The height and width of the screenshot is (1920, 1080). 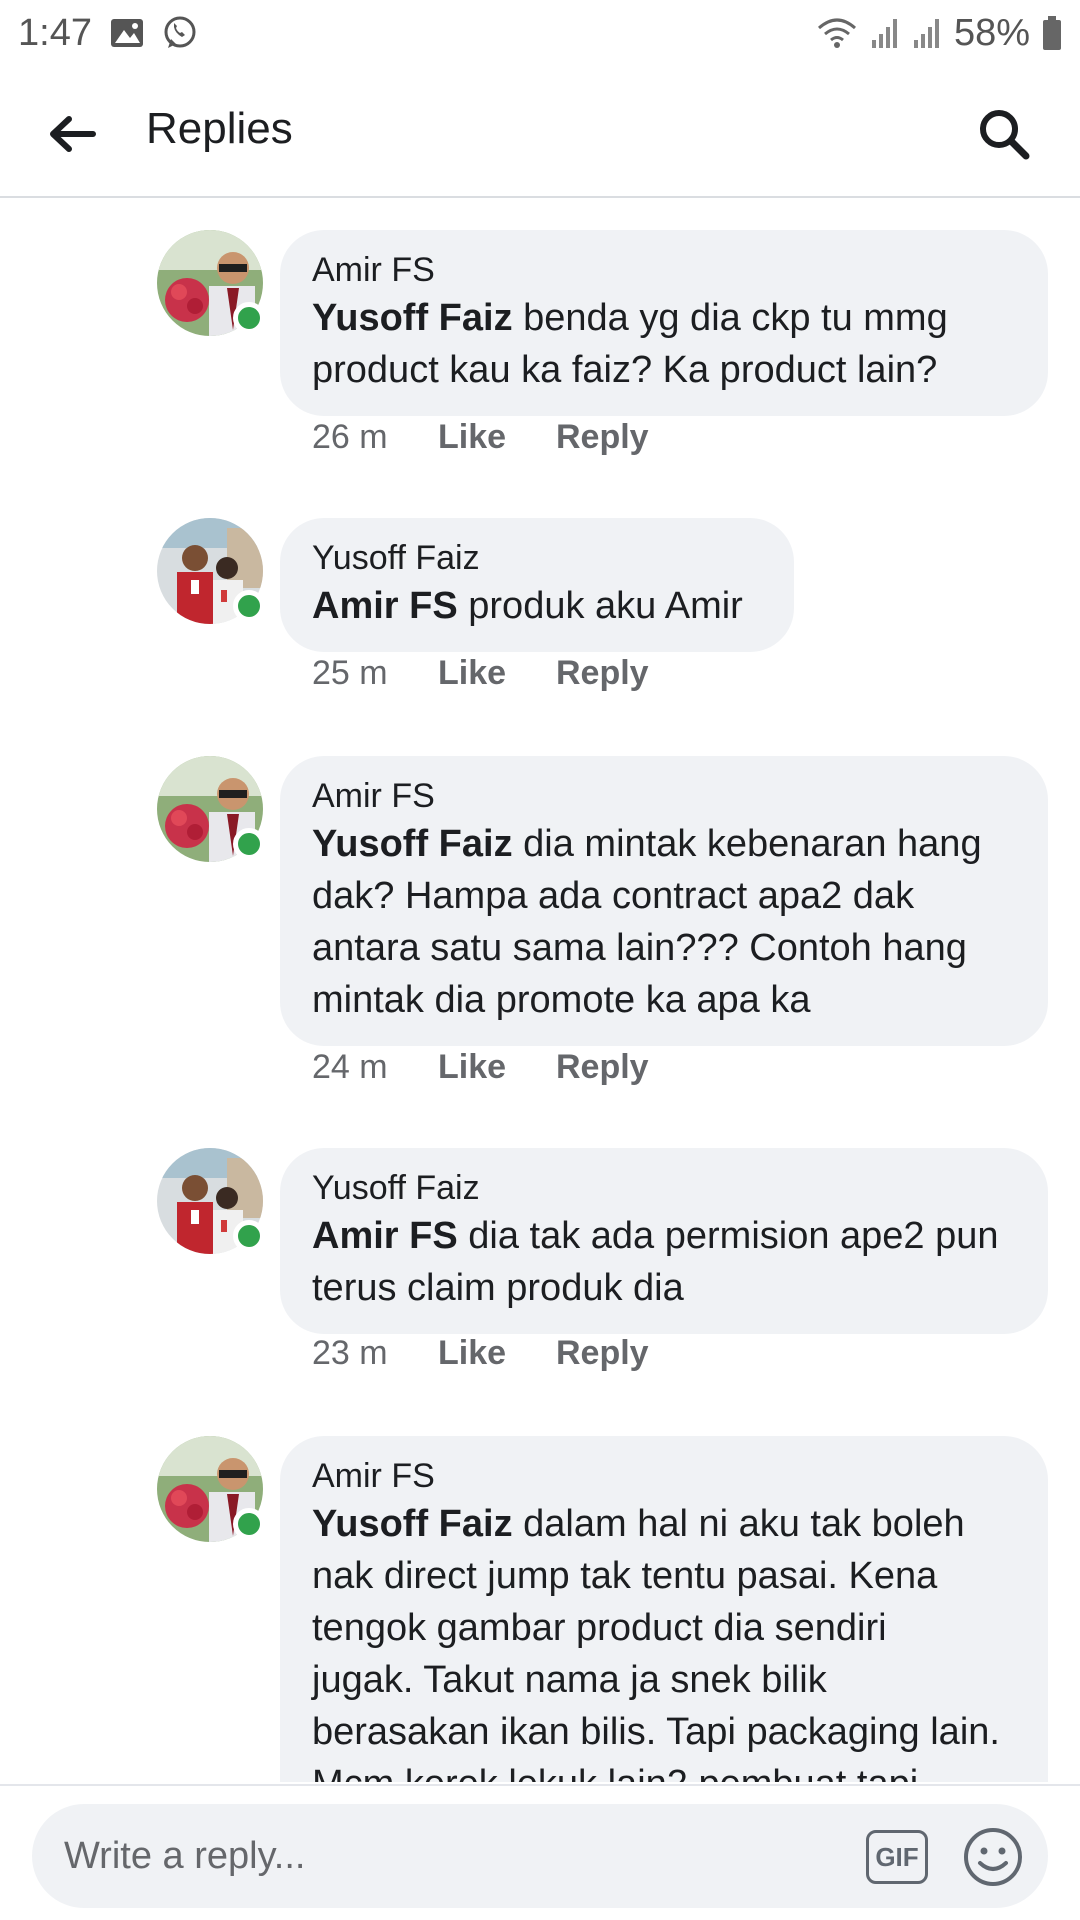 I want to click on search-button, so click(x=1004, y=134).